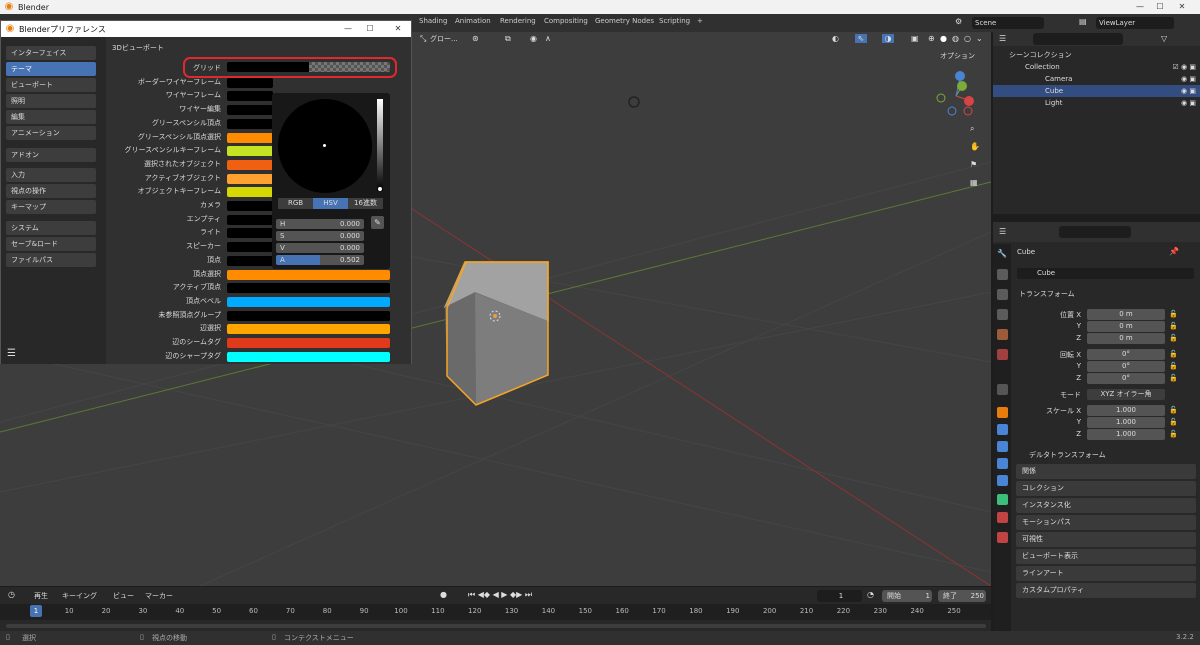  Describe the element at coordinates (1096, 55) in the screenshot. I see `list-item: シーンコレクション` at that location.